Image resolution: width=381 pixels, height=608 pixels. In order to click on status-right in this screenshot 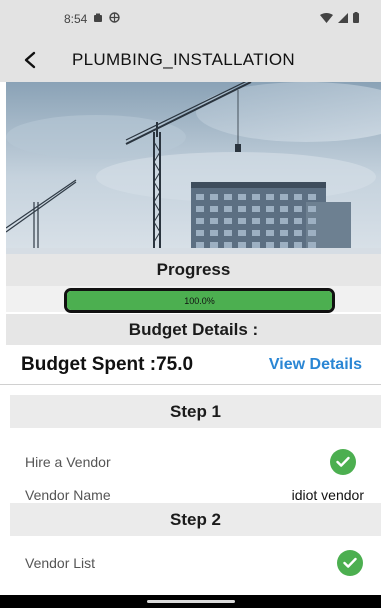, I will do `click(339, 19)`.